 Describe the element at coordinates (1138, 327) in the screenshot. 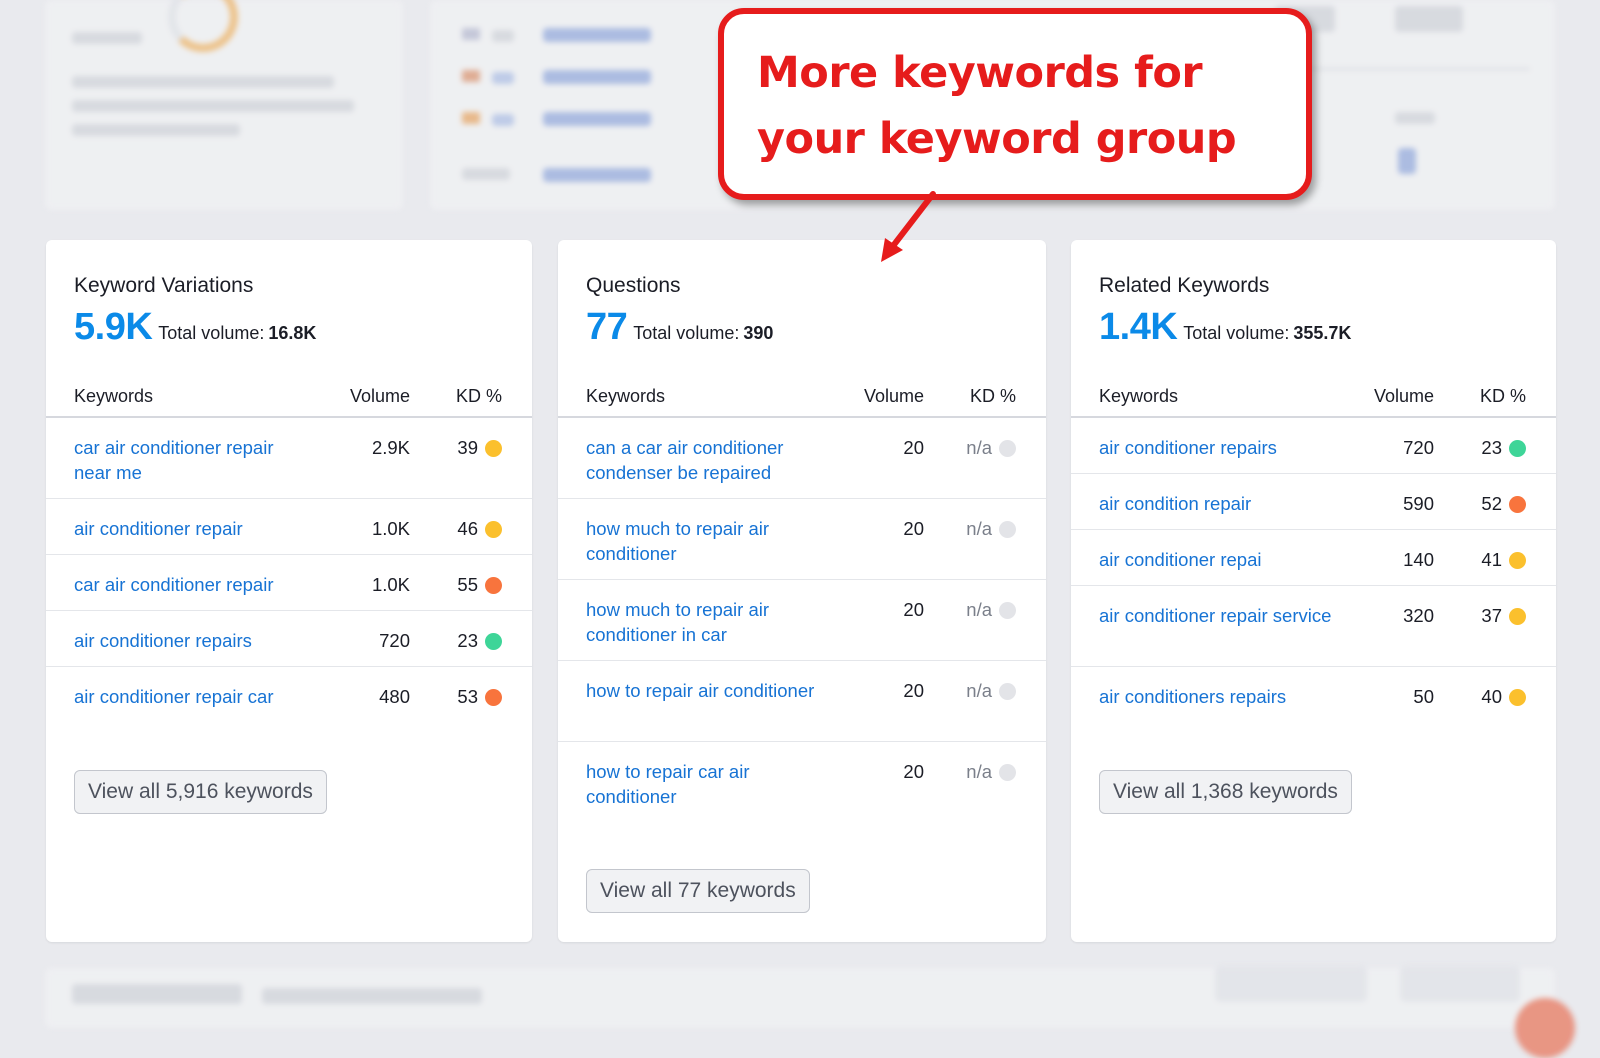

I see `keyword-count: 1.4K` at that location.